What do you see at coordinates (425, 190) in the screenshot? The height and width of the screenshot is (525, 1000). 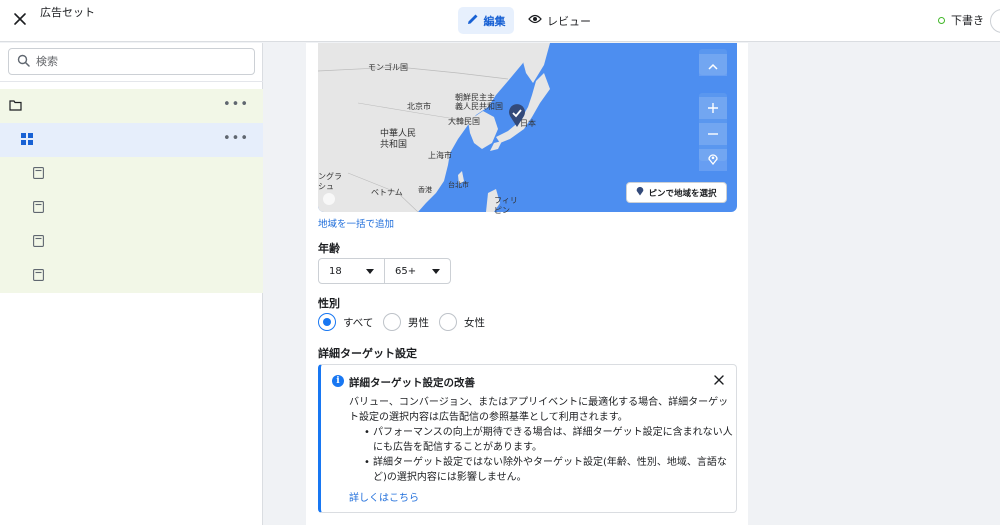 I see `map-label-hongkong: 香港` at bounding box center [425, 190].